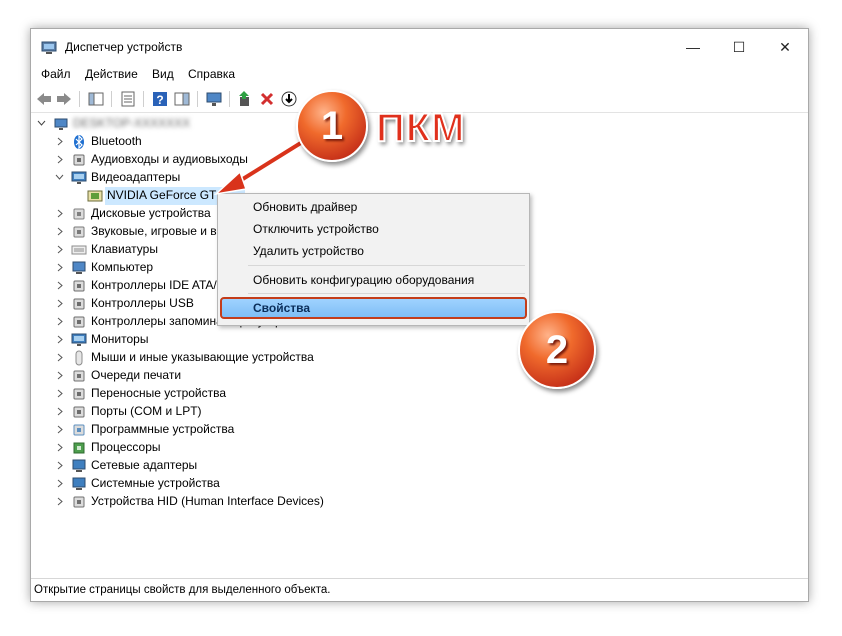 This screenshot has width=842, height=636. I want to click on properties-sheet-icon, so click(128, 99).